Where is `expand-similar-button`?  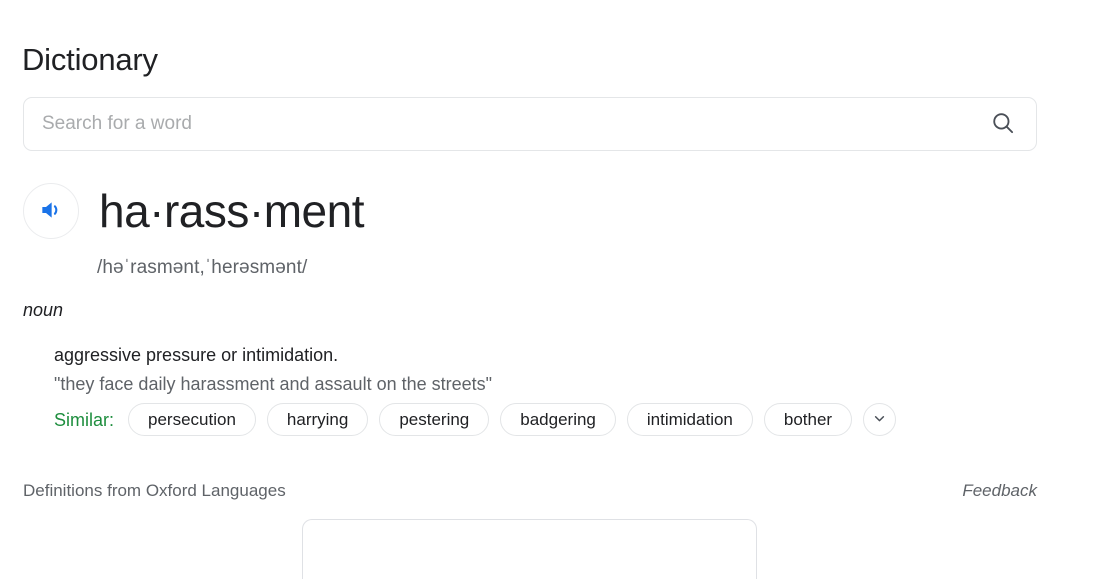 expand-similar-button is located at coordinates (880, 419).